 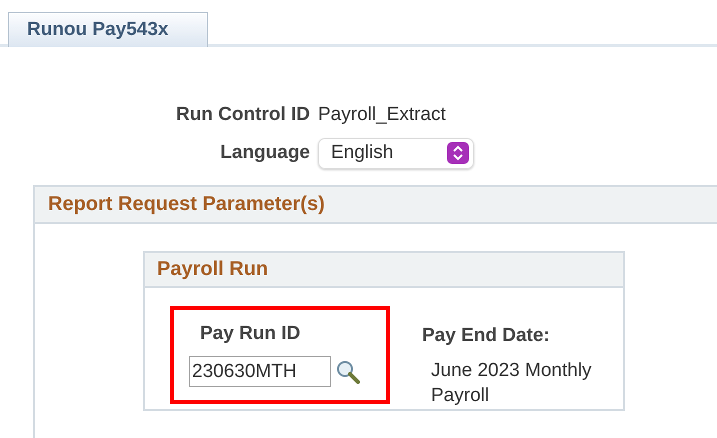 What do you see at coordinates (108, 29) in the screenshot?
I see `tab: Runou Pay543x` at bounding box center [108, 29].